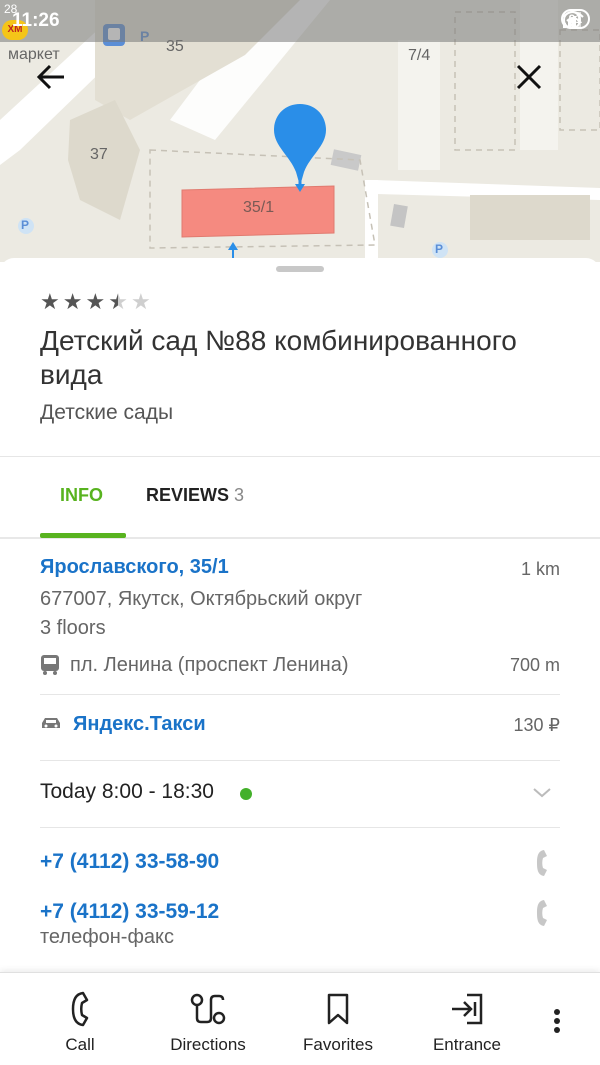  What do you see at coordinates (34, 54) in the screenshot?
I see `map-shop-label: маркет` at bounding box center [34, 54].